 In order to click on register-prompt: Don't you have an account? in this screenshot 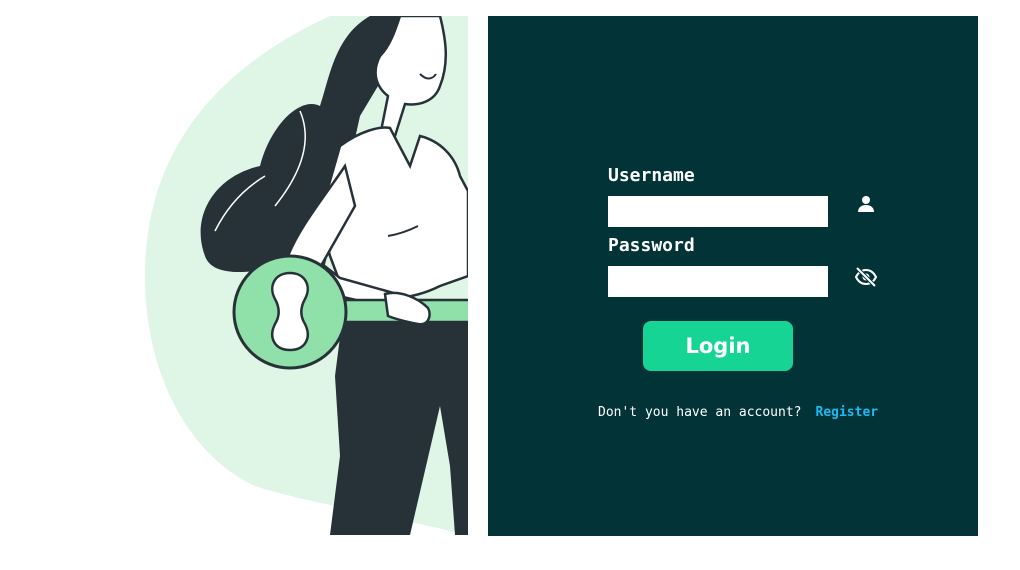, I will do `click(700, 412)`.